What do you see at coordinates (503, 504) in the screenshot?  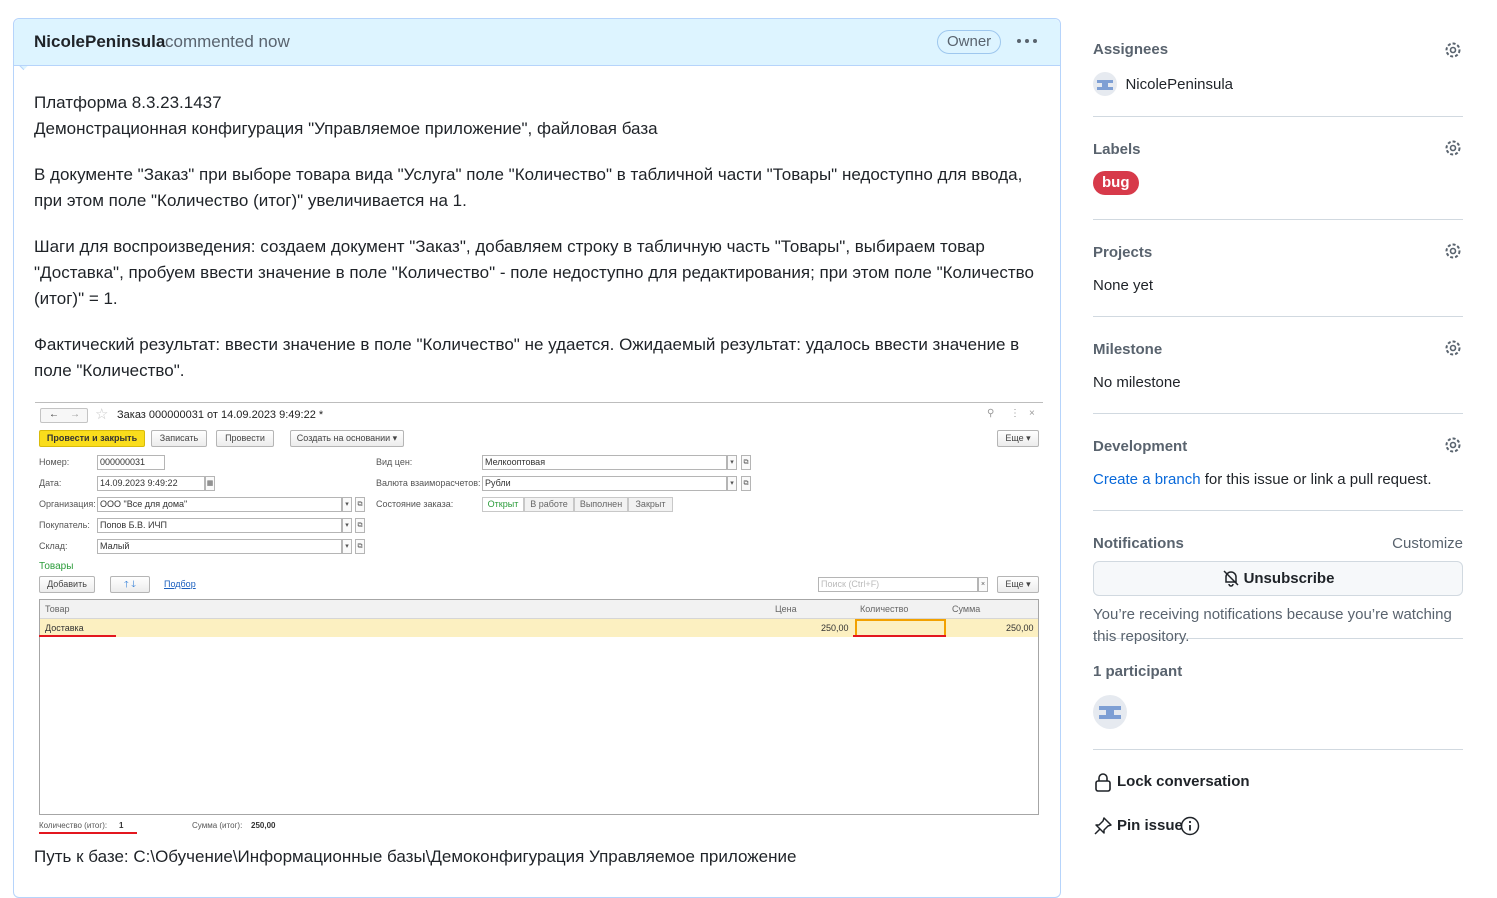 I see `status-open: Открыт` at bounding box center [503, 504].